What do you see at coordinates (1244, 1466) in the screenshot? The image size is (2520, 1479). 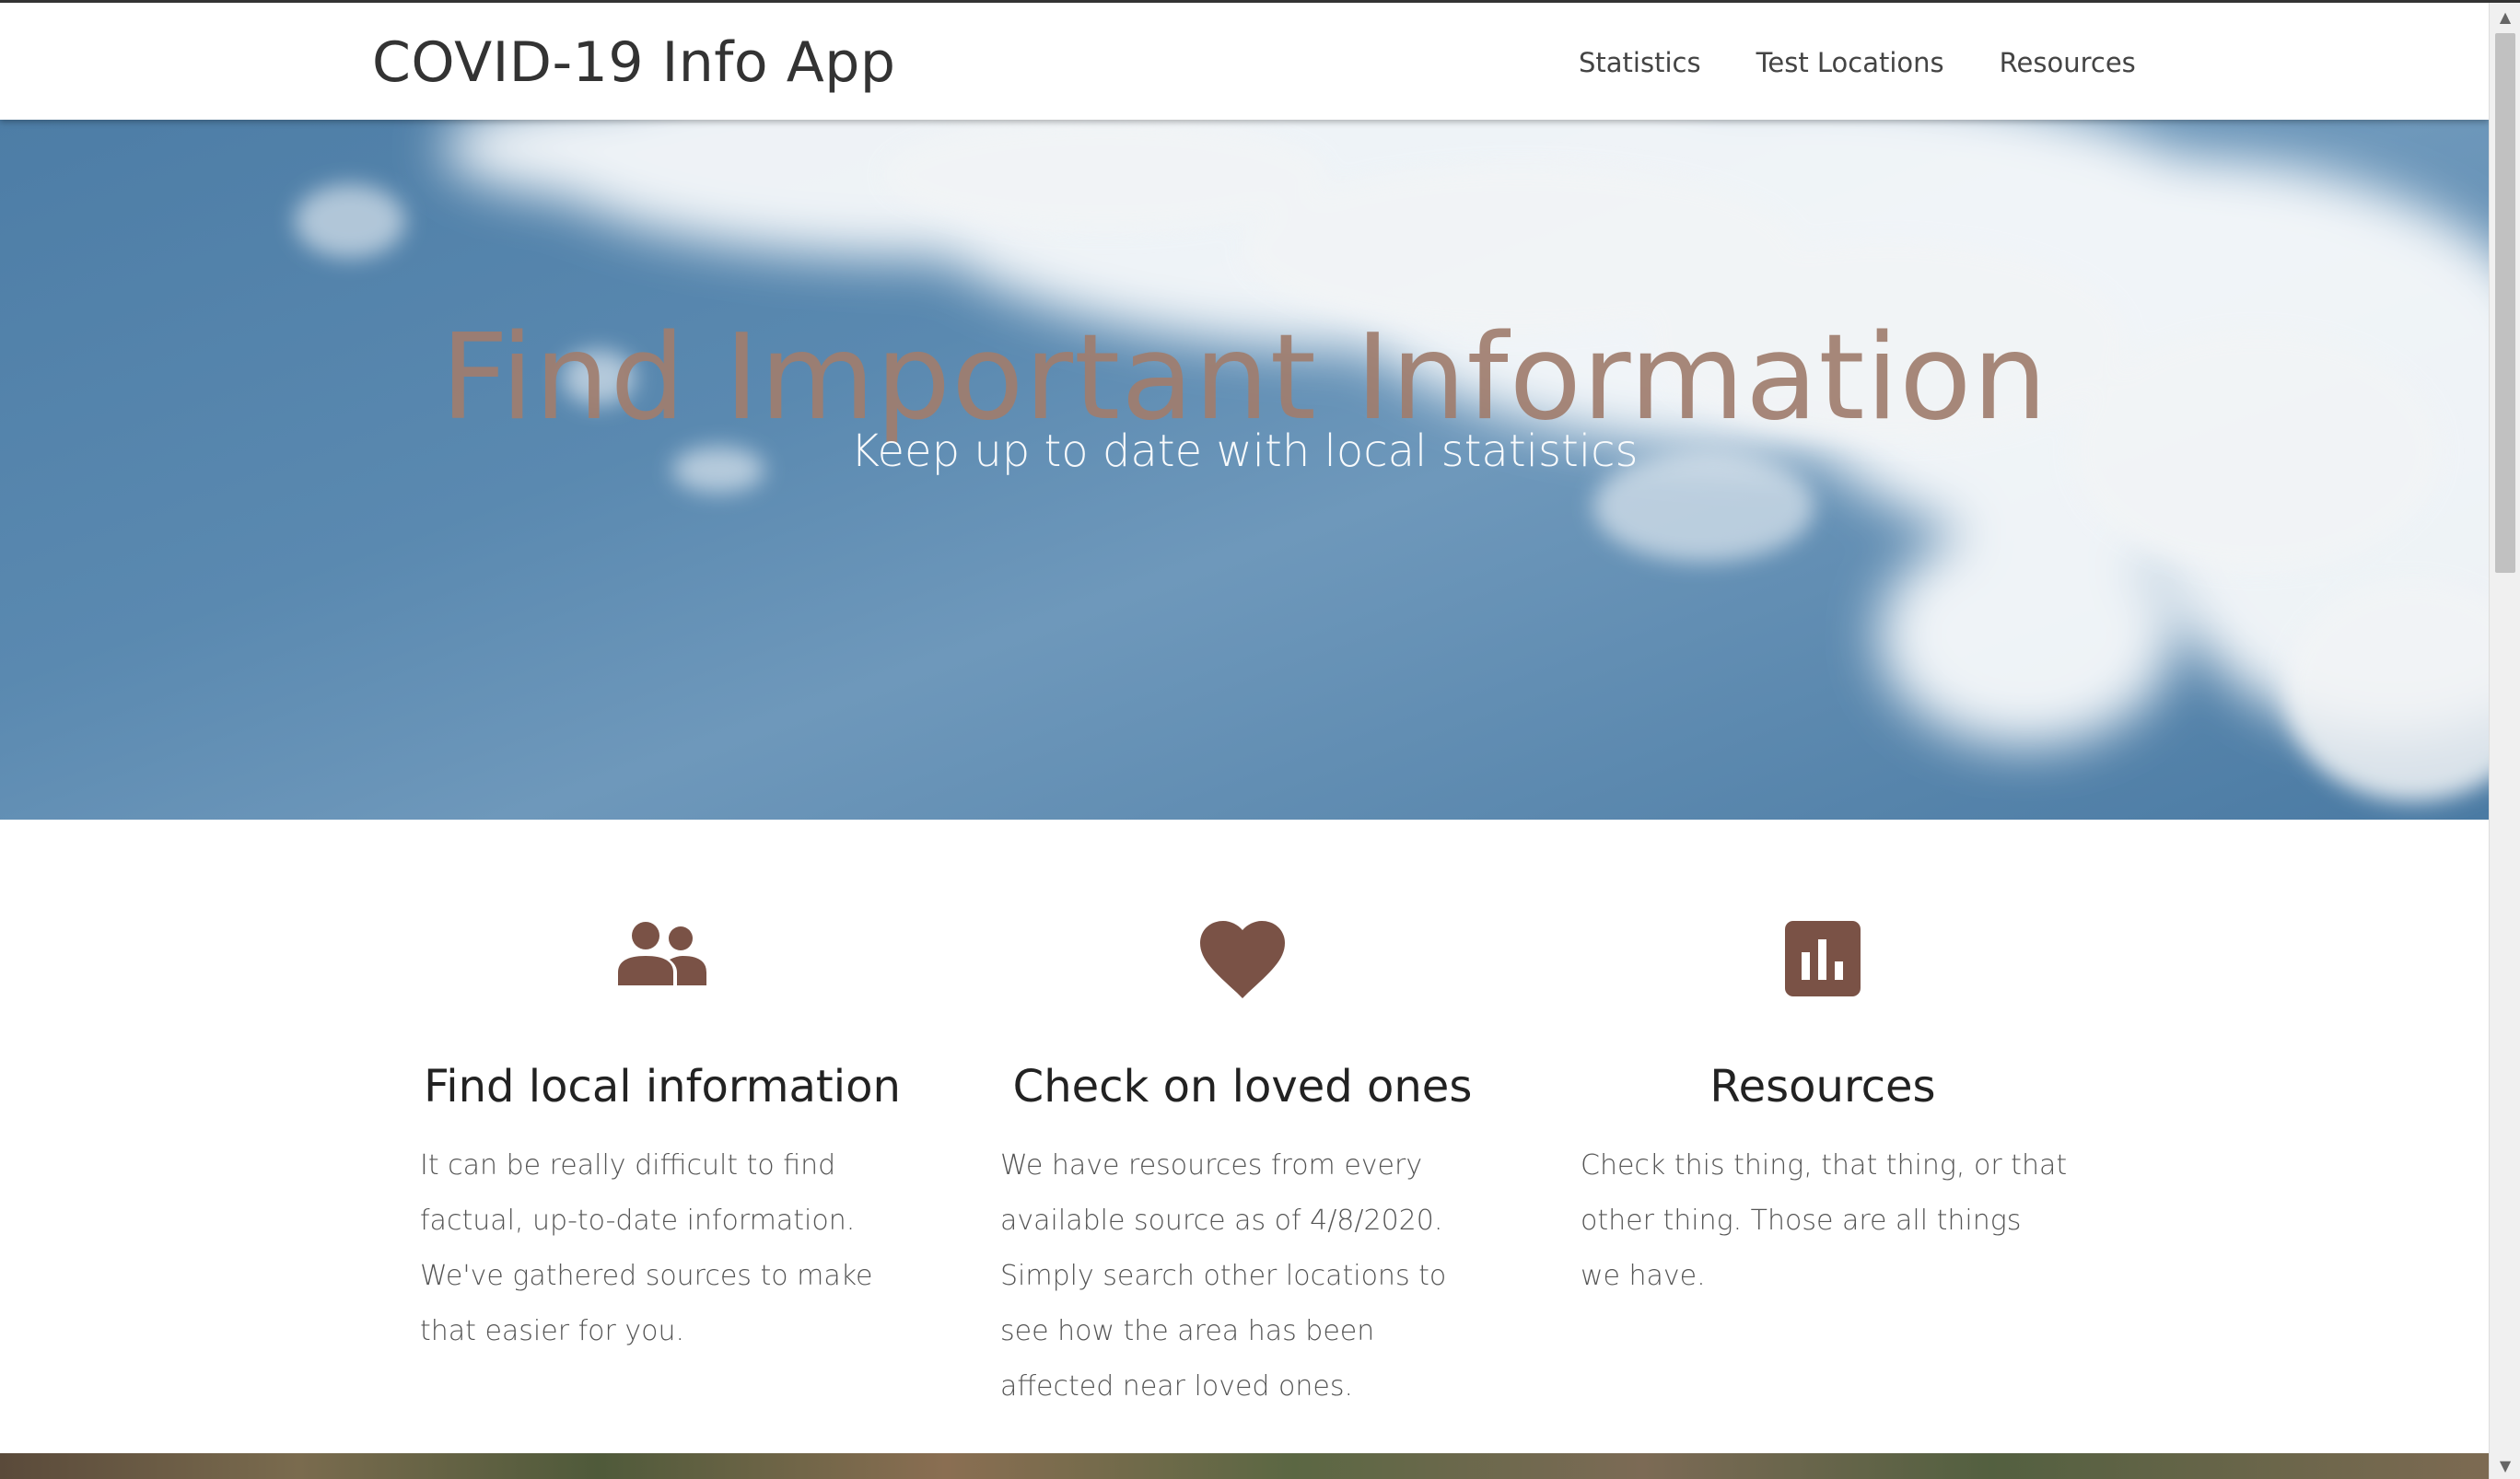 I see `next-section-image-strip` at bounding box center [1244, 1466].